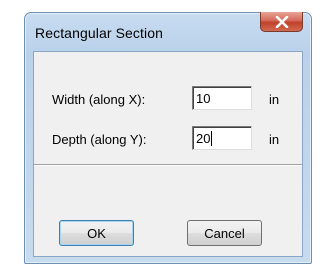 Image resolution: width=324 pixels, height=276 pixels. What do you see at coordinates (222, 138) in the screenshot?
I see `depth-input: 20` at bounding box center [222, 138].